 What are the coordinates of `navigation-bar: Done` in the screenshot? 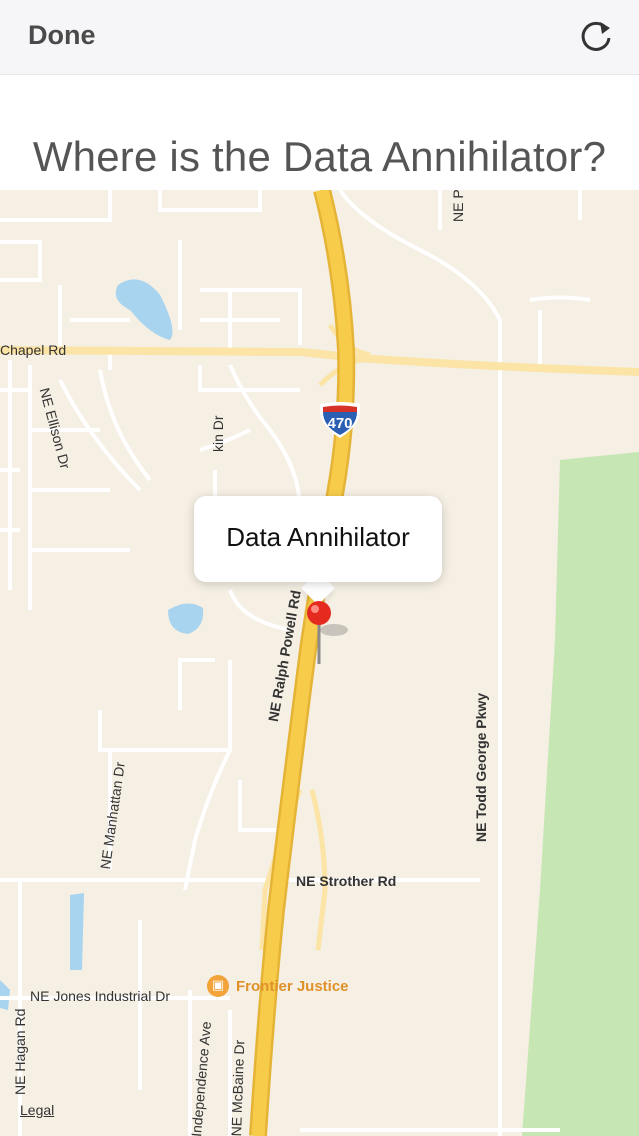 It's located at (319, 37).